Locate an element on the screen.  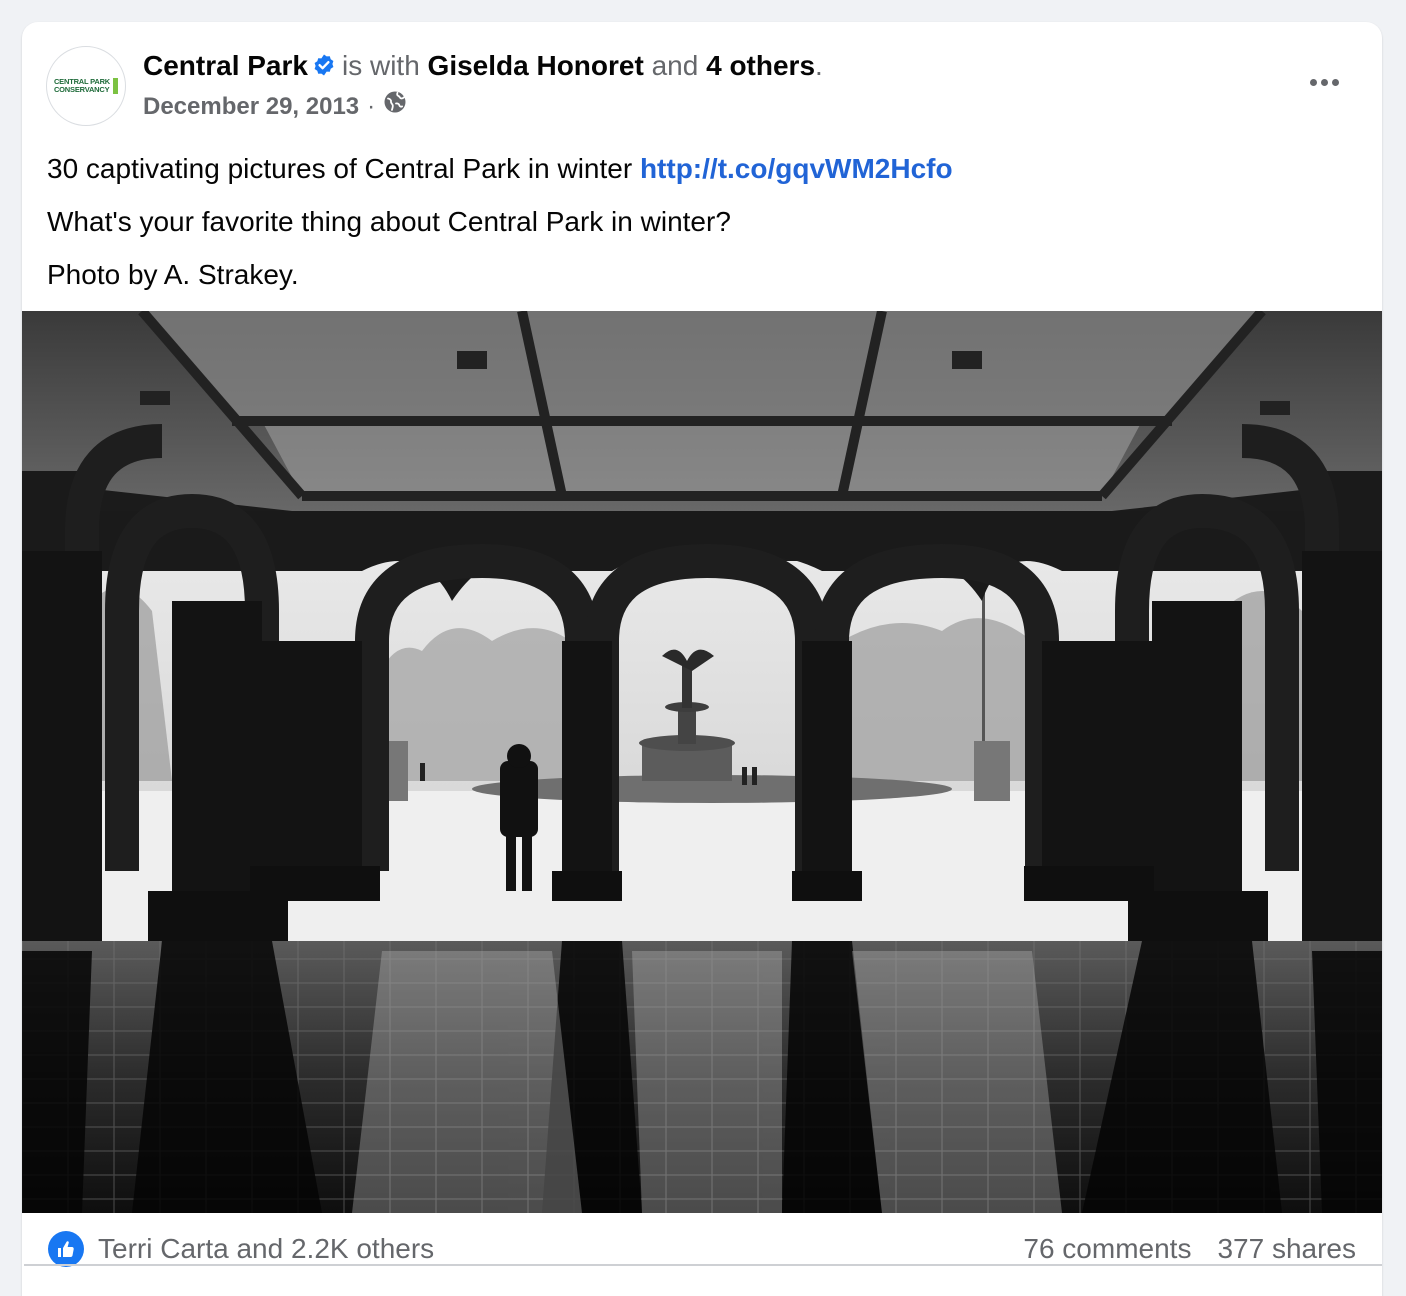
header-period: . is located at coordinates (819, 65).